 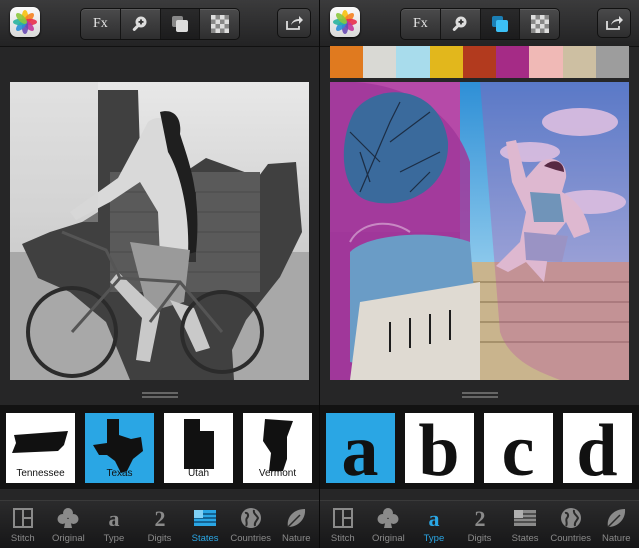 I want to click on thumb-label: Vermont, so click(x=277, y=473).